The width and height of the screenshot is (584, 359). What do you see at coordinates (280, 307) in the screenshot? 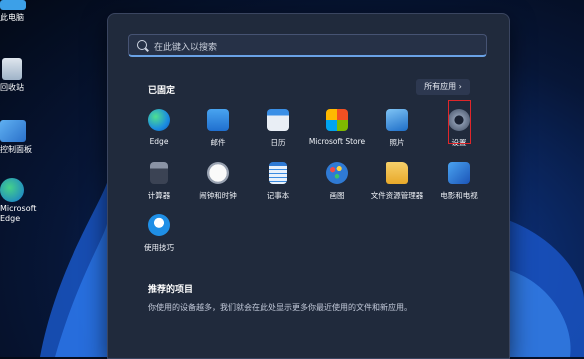
I see `recommended-empty-text: 你使用的设备越多，我们就会在此处显示更多你最近使用的文件和新应用。` at bounding box center [280, 307].